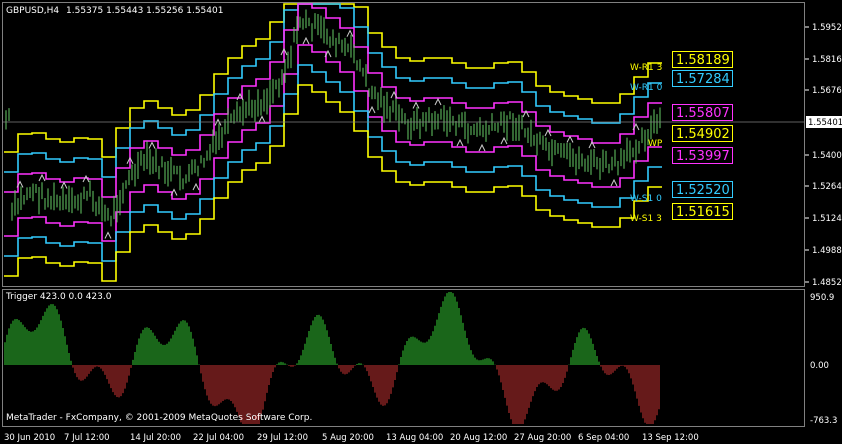  I want to click on level-value: 1.52520, so click(703, 190).